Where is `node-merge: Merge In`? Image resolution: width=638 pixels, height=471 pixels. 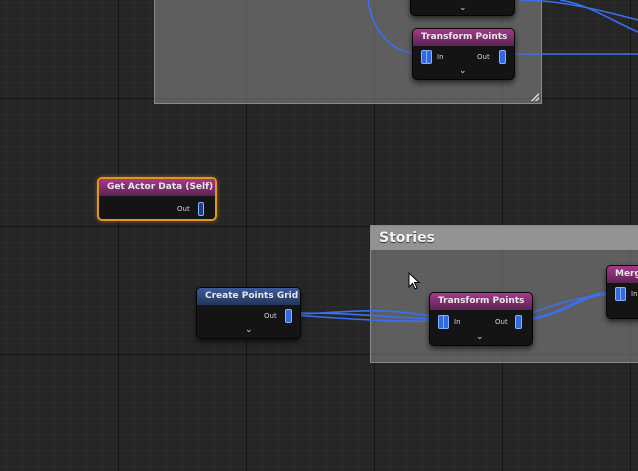
node-merge: Merge In is located at coordinates (622, 292).